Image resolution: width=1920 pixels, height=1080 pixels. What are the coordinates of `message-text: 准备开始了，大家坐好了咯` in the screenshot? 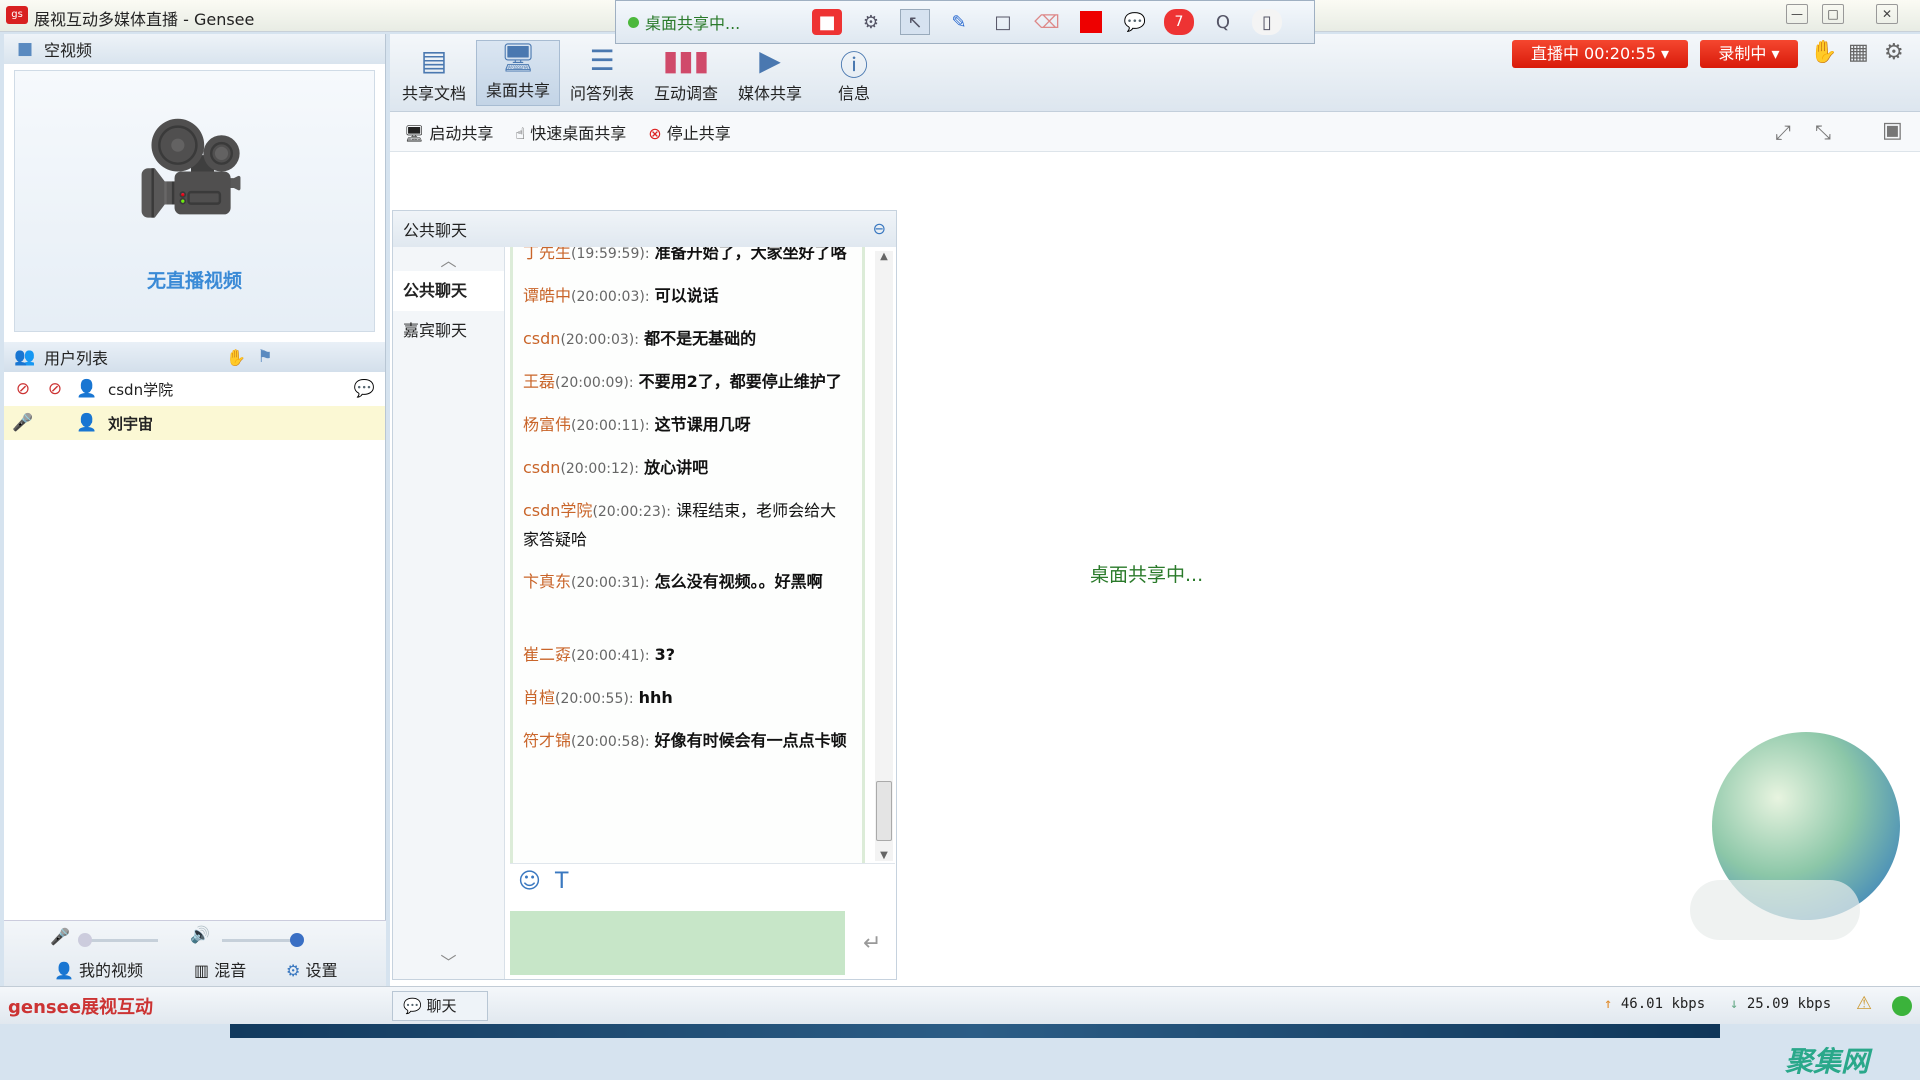 It's located at (750, 254).